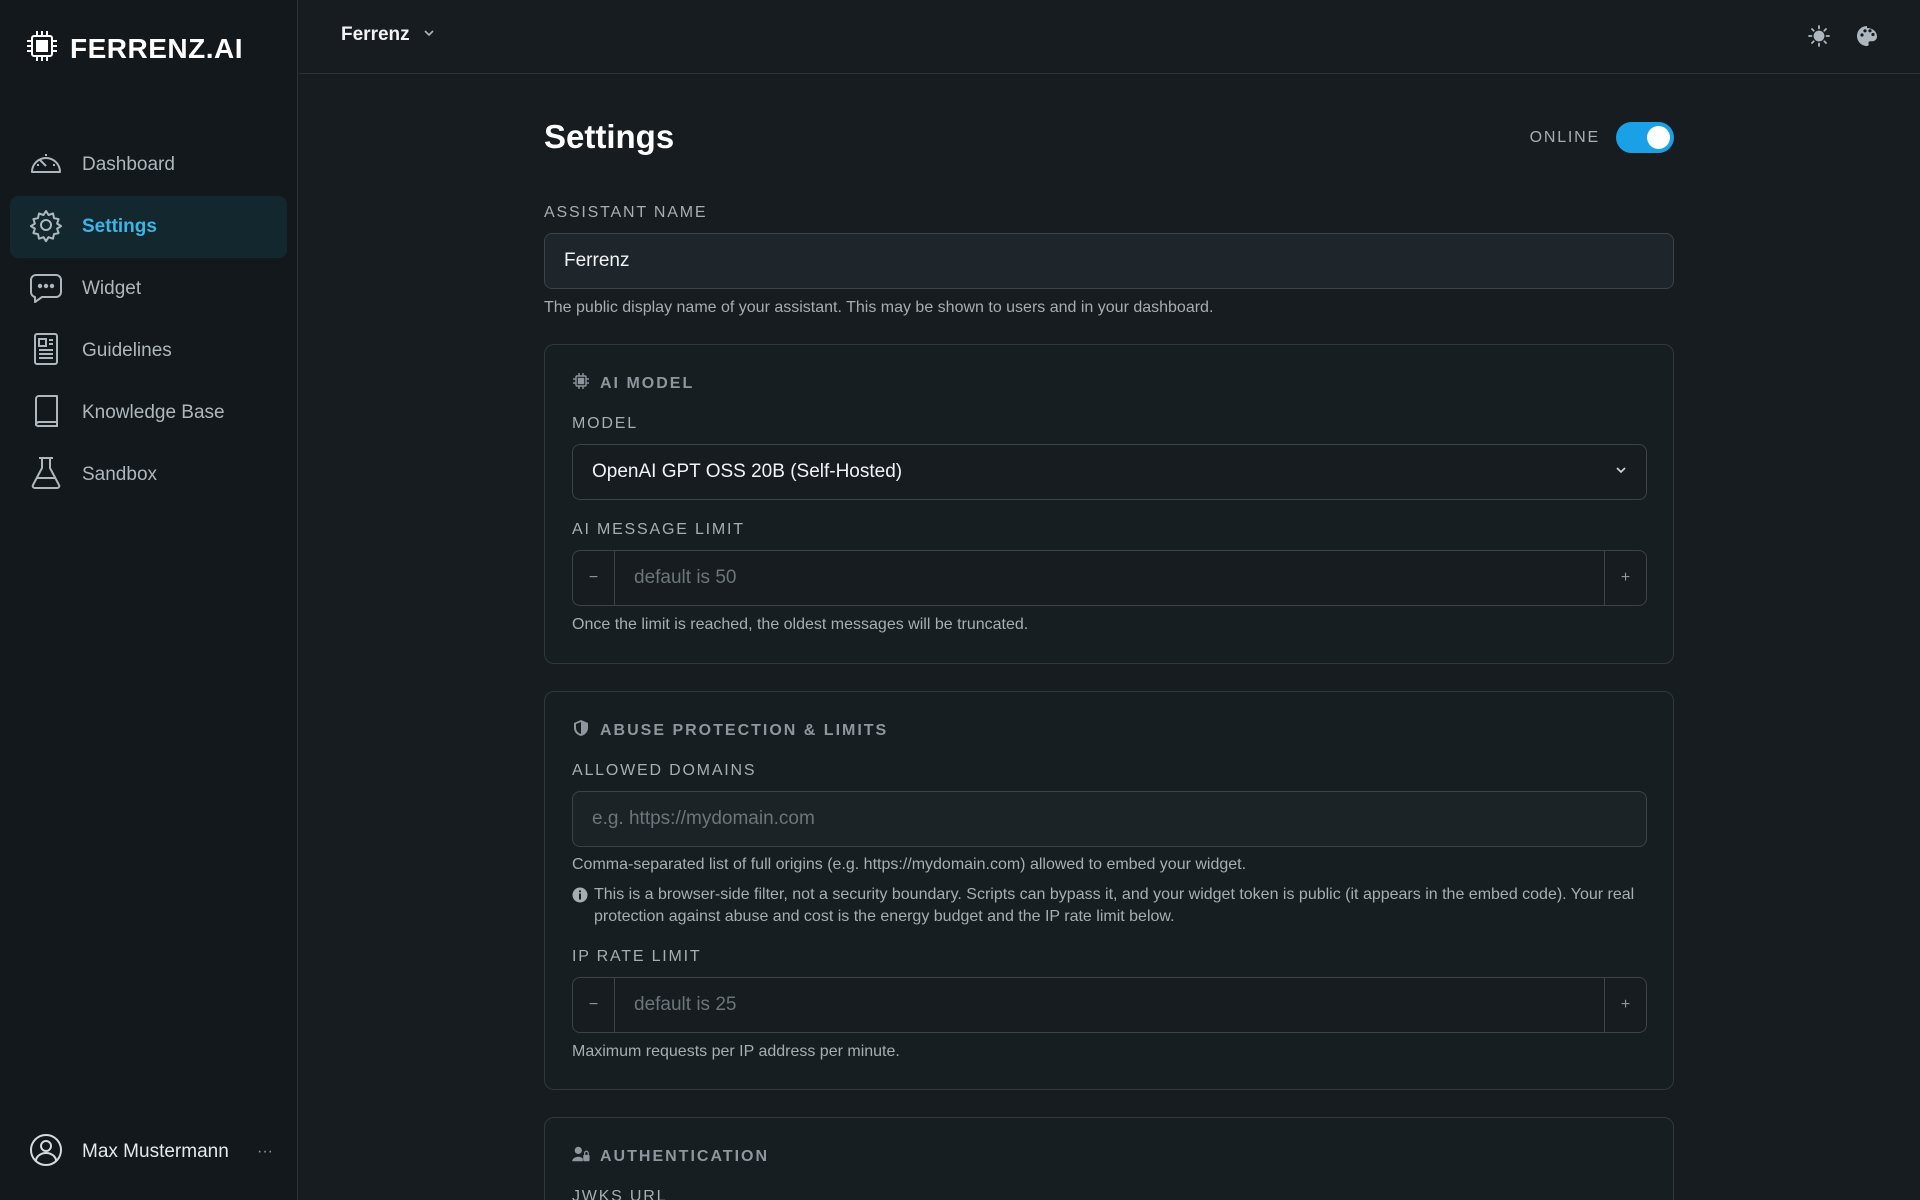  I want to click on sidebar-item-knowledge-base: Knowledge Base, so click(148, 413).